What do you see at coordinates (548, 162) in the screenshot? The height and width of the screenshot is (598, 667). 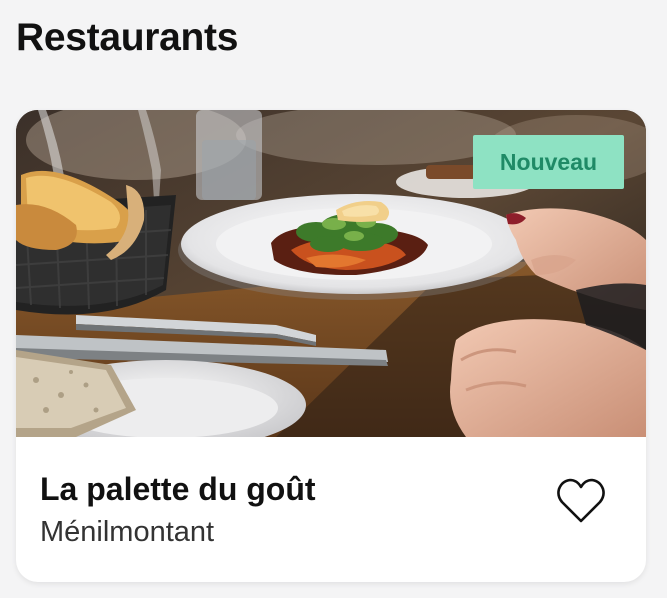 I see `new-badge: Nouveau` at bounding box center [548, 162].